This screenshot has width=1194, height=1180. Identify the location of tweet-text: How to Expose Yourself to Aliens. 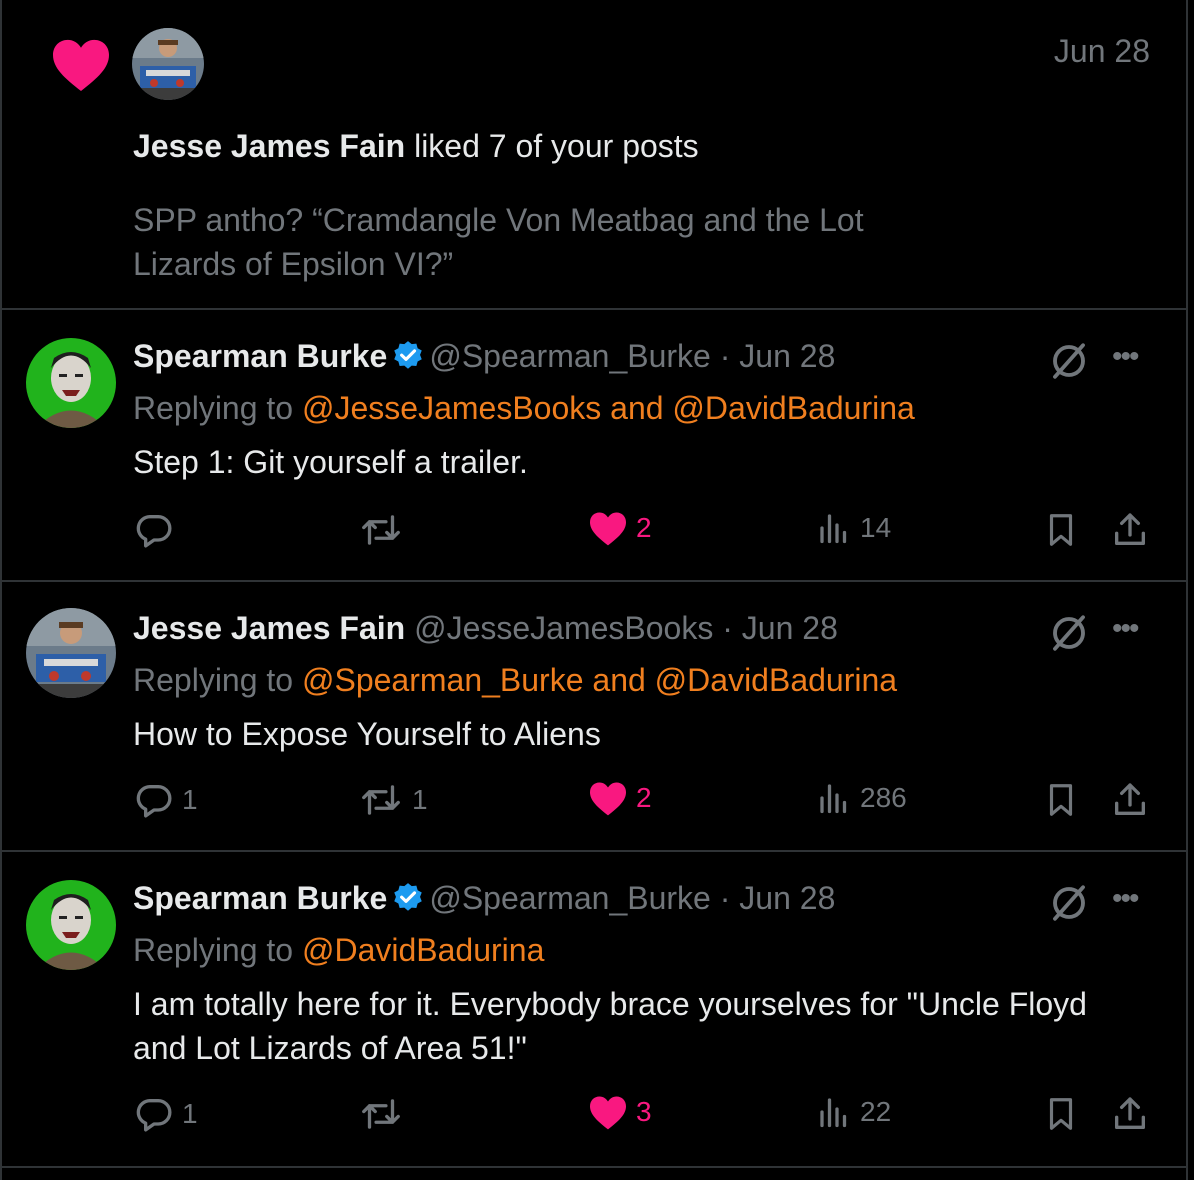
(367, 734).